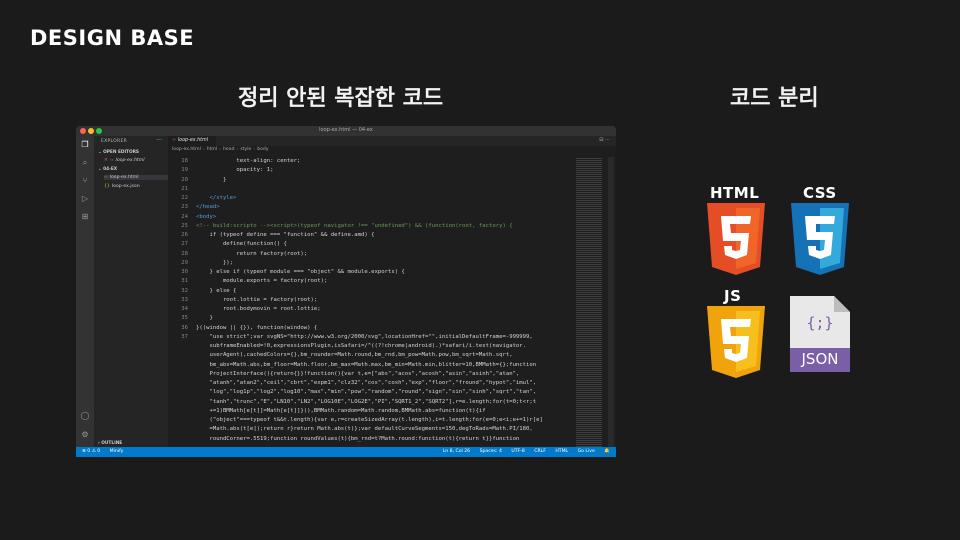 The width and height of the screenshot is (960, 540). Describe the element at coordinates (392, 141) in the screenshot. I see `tab-bar: ‹› loop-ex.html ⊟ ⋯` at that location.